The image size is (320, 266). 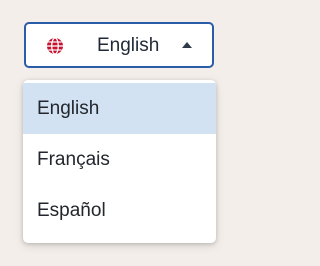 I want to click on menu-item-label: English, so click(x=68, y=108).